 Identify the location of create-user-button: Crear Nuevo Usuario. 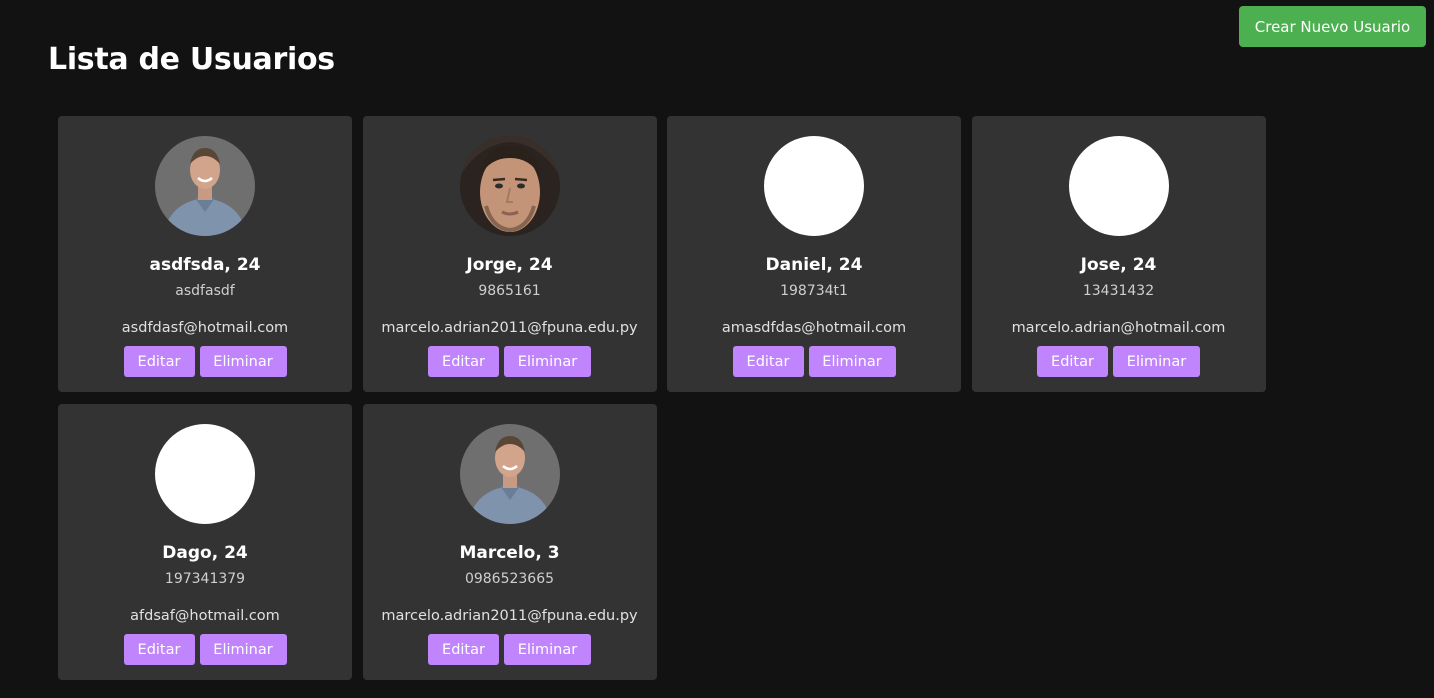
(1332, 26).